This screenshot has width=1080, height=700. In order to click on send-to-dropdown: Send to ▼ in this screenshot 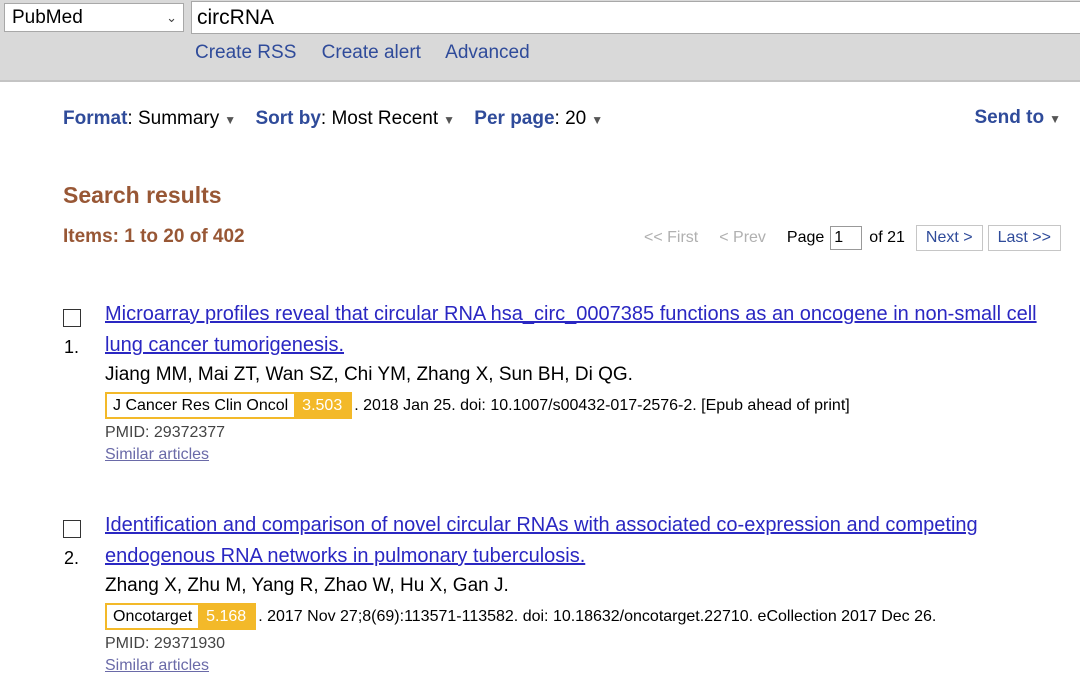, I will do `click(1017, 118)`.